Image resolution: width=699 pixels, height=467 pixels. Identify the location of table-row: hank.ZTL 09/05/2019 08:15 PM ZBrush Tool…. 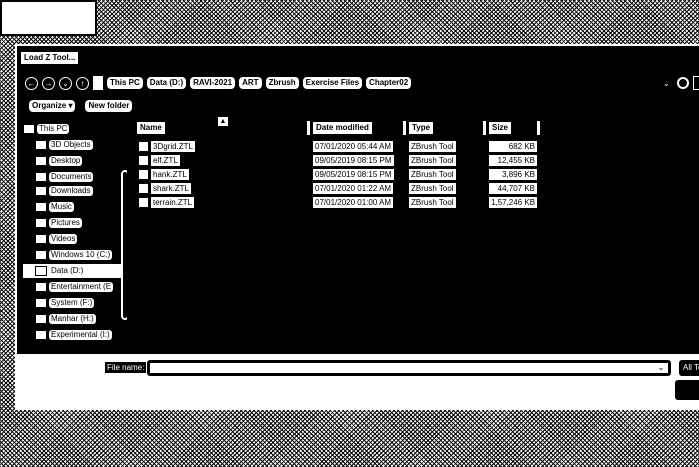
(345, 174).